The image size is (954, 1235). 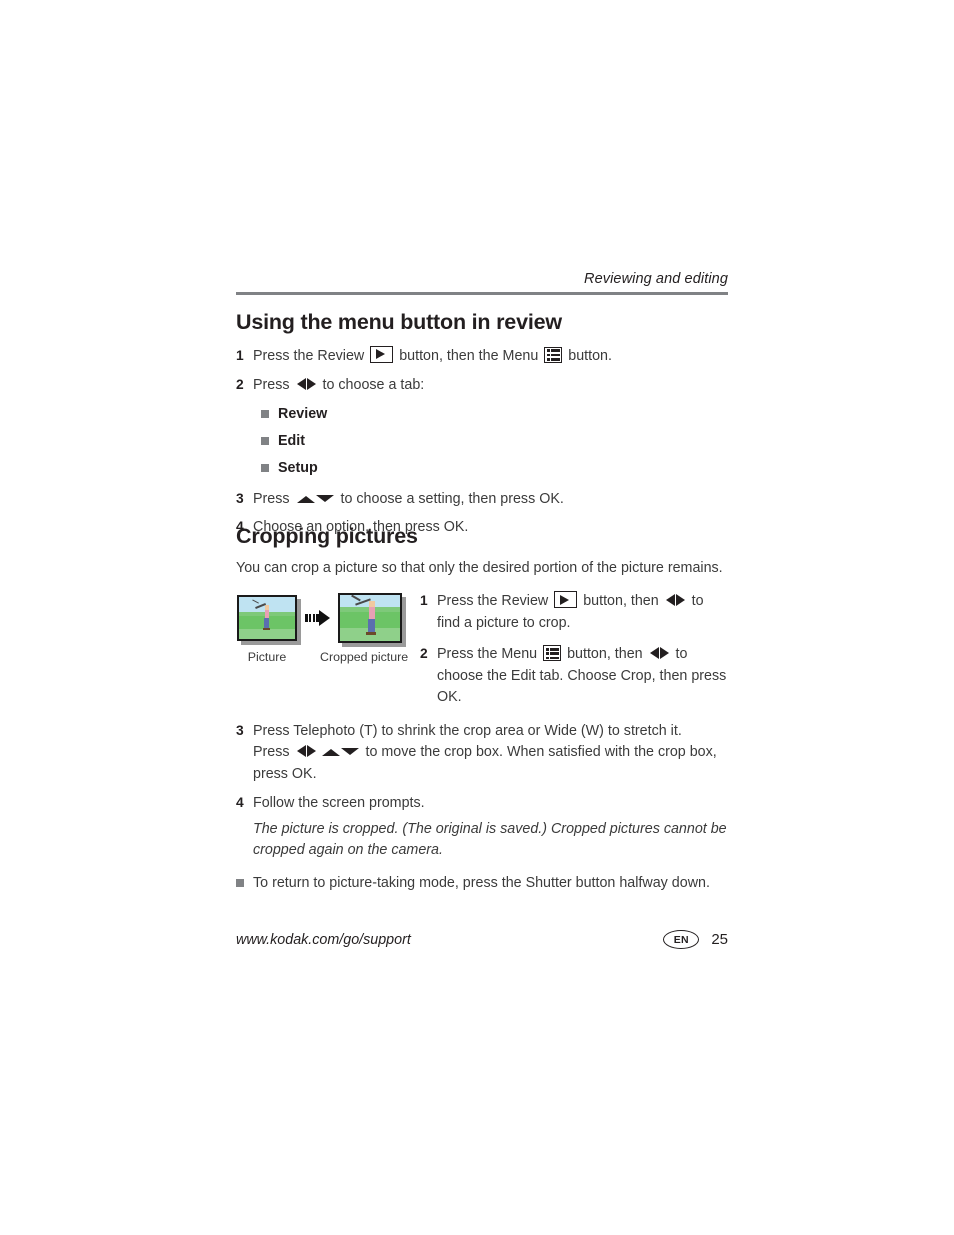 I want to click on crop4-line1: Follow the screen prompts., so click(x=339, y=802).